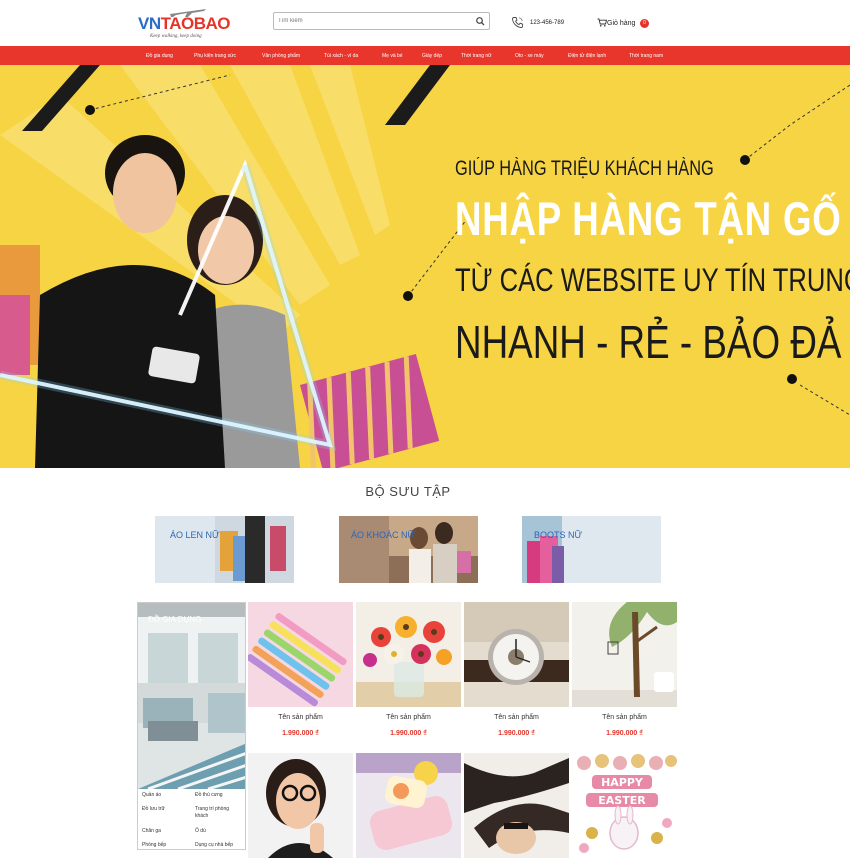 The width and height of the screenshot is (850, 858). What do you see at coordinates (622, 800) in the screenshot?
I see `easter-balloon-lettering: EASTER` at bounding box center [622, 800].